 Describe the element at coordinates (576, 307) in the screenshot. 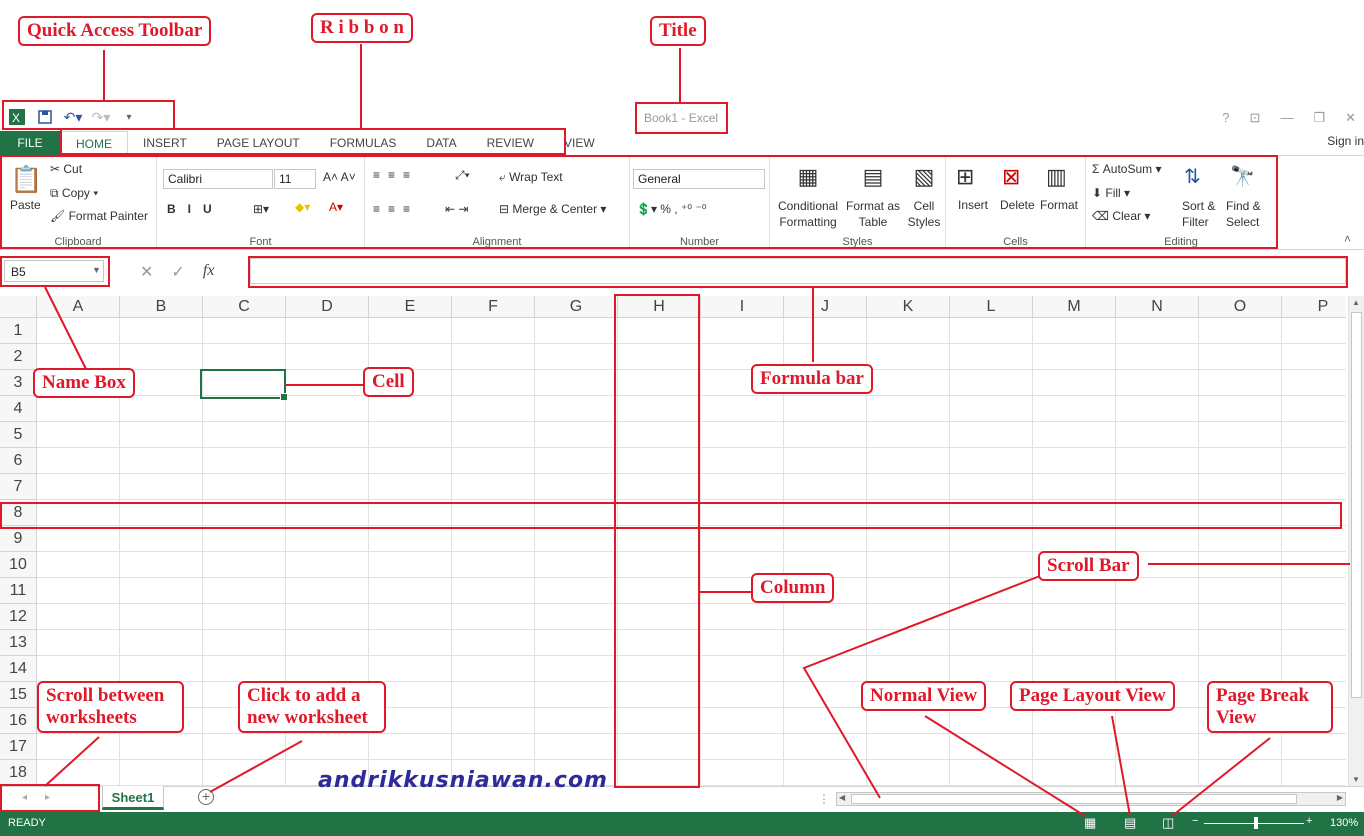

I see `column-header: G` at that location.